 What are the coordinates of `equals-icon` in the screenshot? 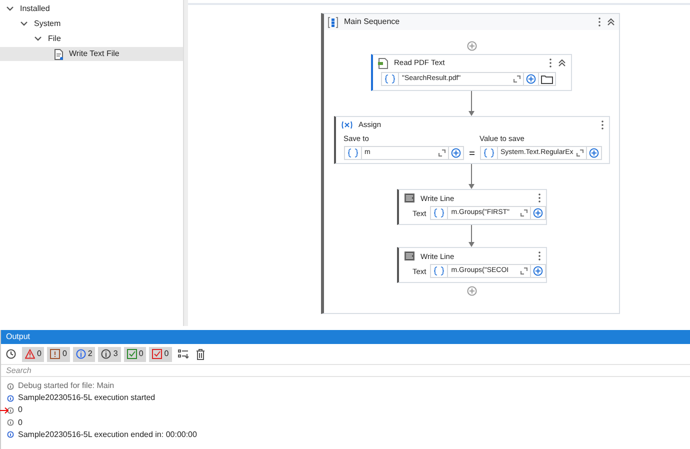 It's located at (471, 153).